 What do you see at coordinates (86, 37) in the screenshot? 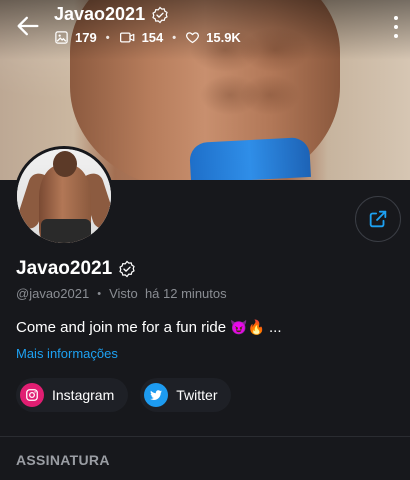
I see `photos-count: 179` at bounding box center [86, 37].